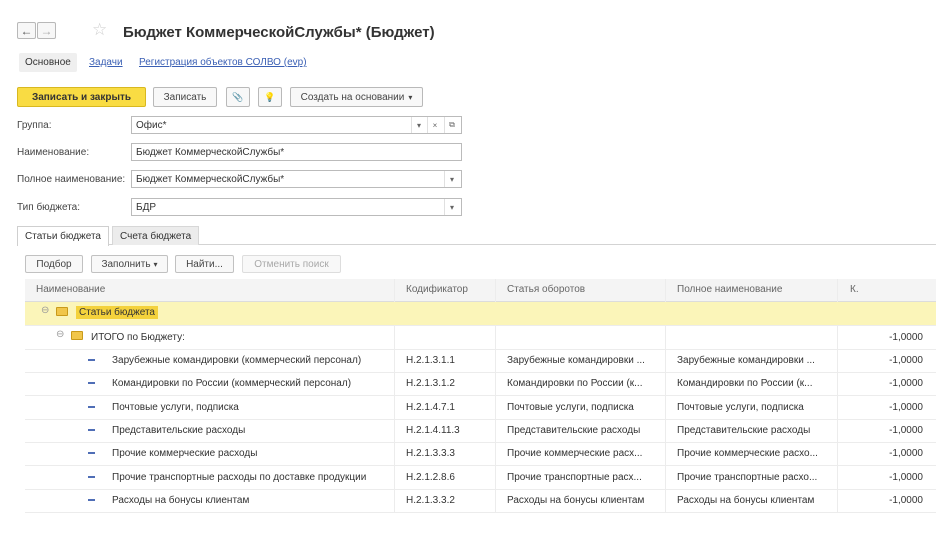 The height and width of the screenshot is (533, 947). What do you see at coordinates (34, 125) in the screenshot?
I see `group-label: Группа:` at bounding box center [34, 125].